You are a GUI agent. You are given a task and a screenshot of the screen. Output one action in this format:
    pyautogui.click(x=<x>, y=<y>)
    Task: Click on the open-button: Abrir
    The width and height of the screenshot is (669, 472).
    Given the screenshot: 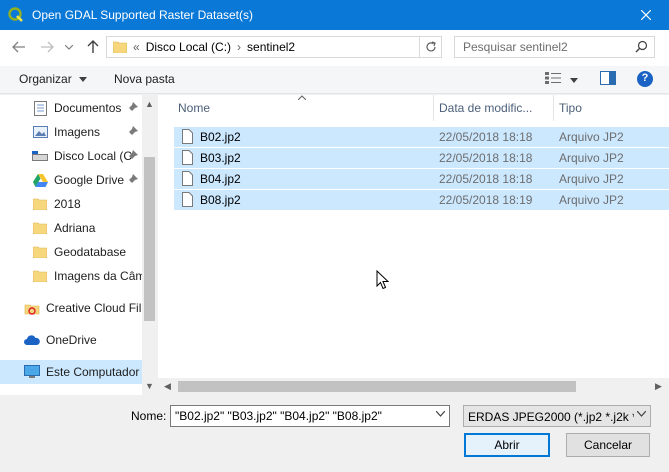 What is the action you would take?
    pyautogui.click(x=507, y=445)
    